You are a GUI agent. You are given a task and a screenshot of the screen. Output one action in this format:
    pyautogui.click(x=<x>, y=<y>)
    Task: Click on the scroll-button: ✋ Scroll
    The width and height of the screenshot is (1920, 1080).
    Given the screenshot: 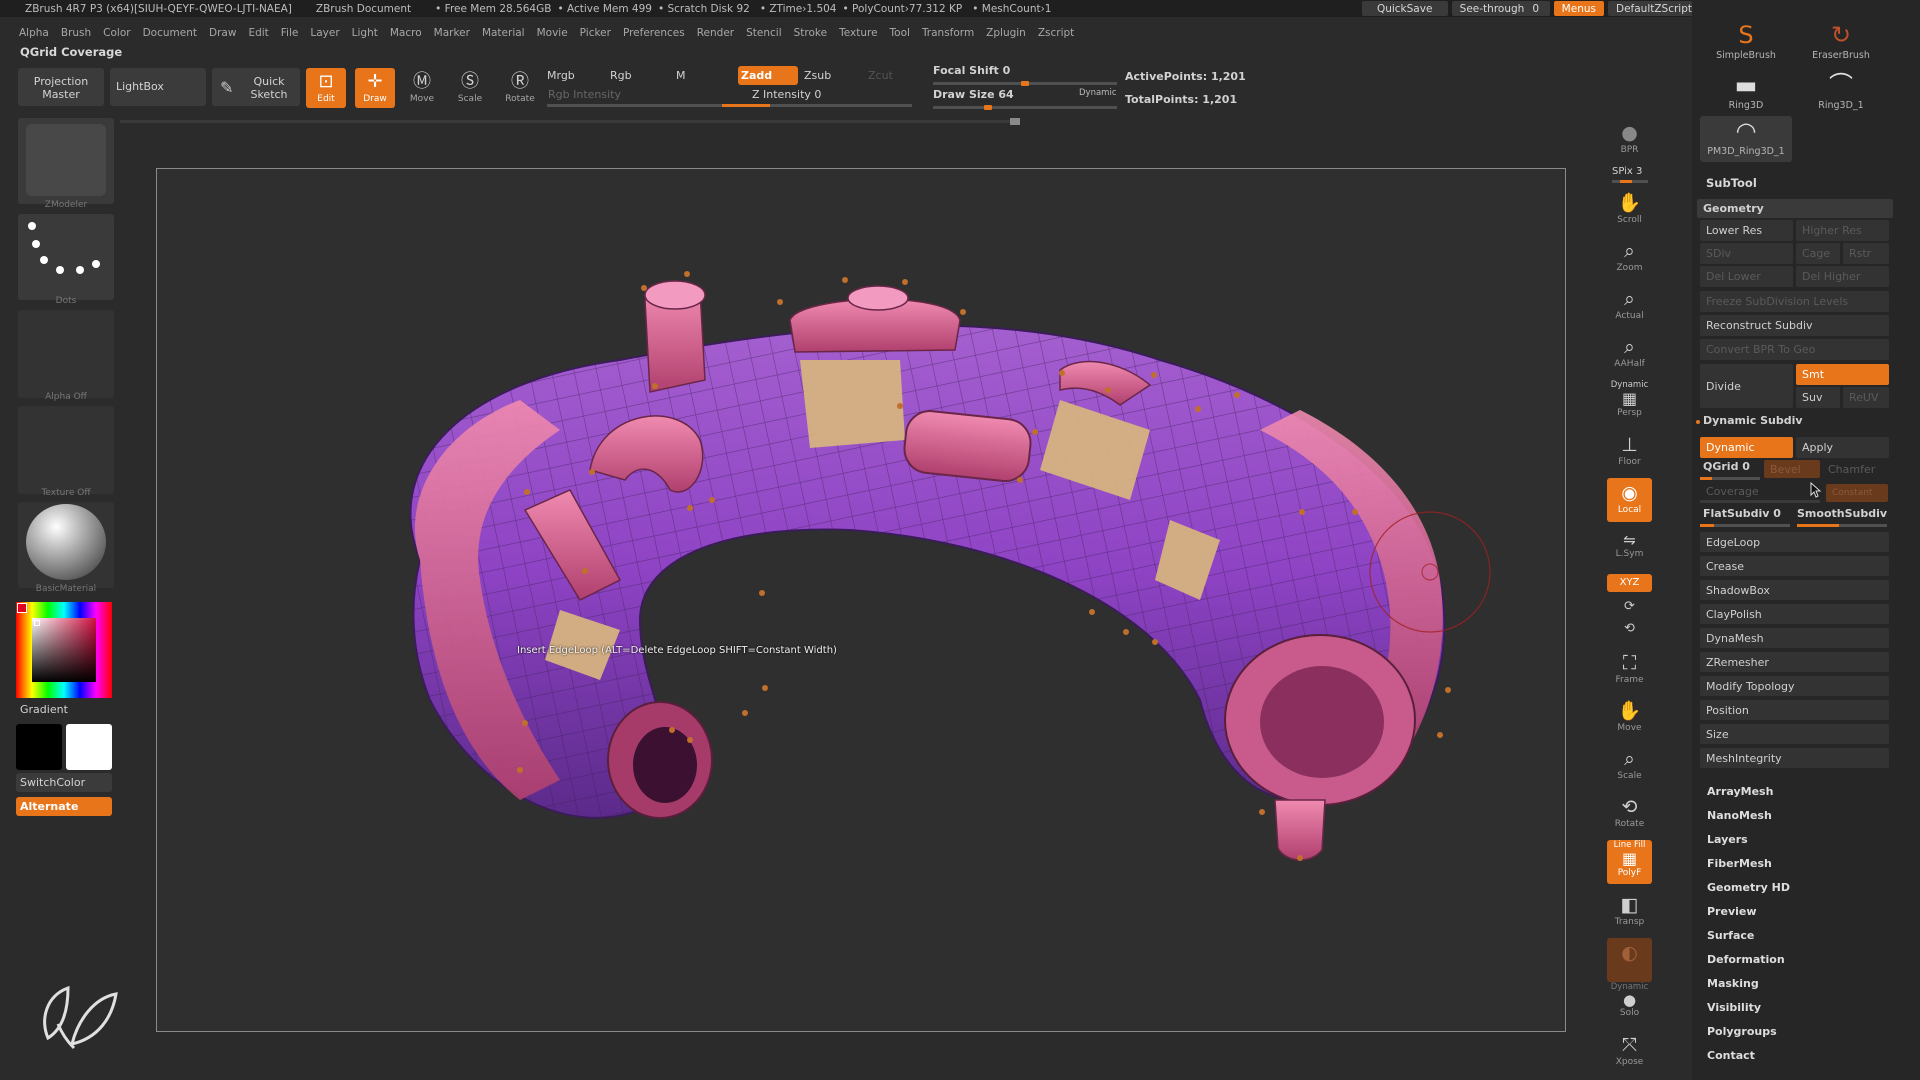 What is the action you would take?
    pyautogui.click(x=1629, y=210)
    